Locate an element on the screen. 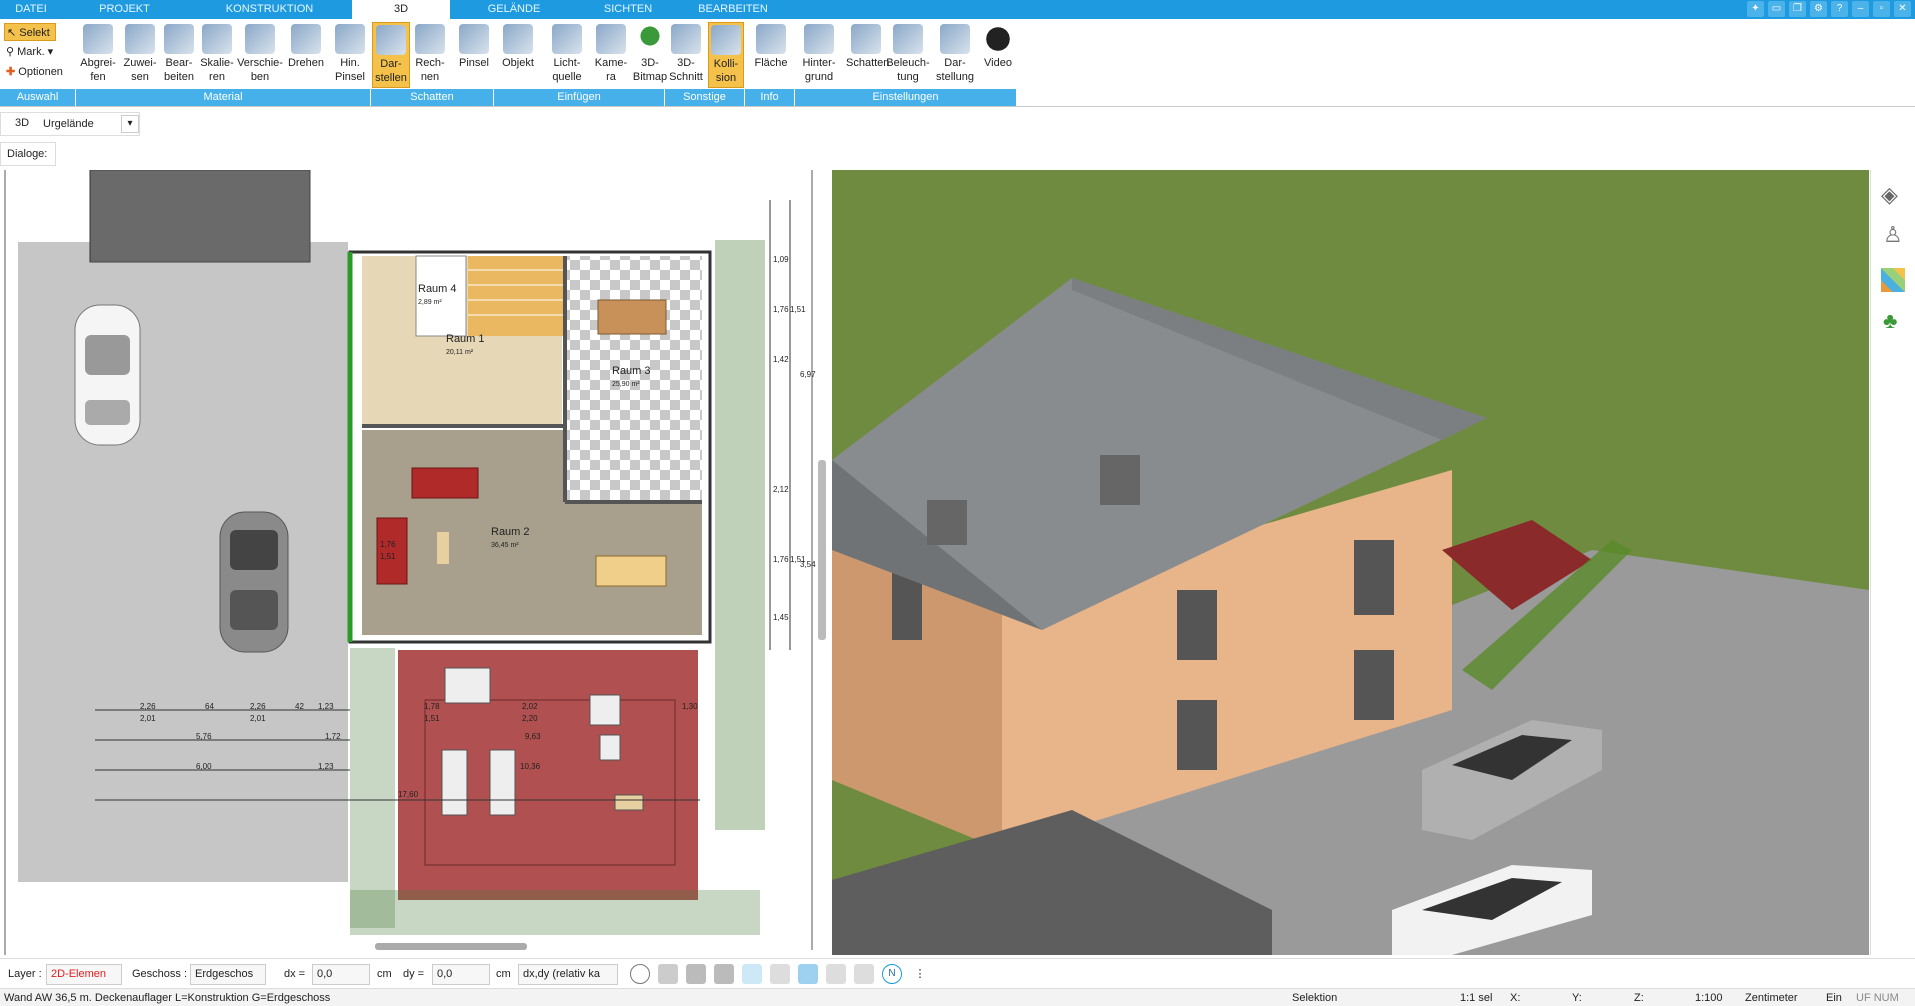 The width and height of the screenshot is (1915, 1006). ribbon-button: Rech- nen is located at coordinates (430, 55).